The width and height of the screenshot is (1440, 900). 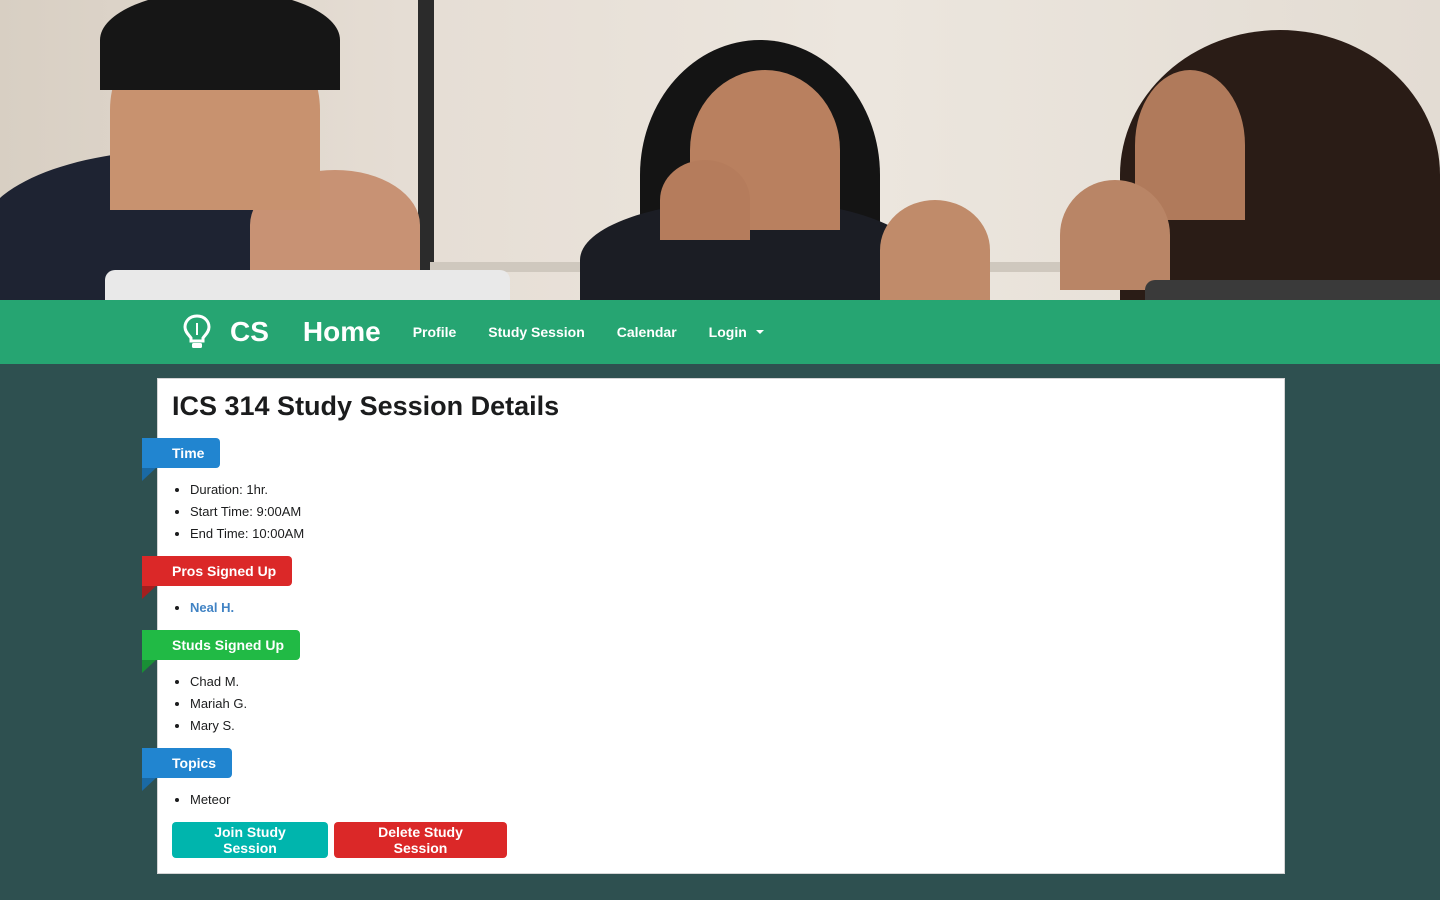 I want to click on nav-login-label: Login, so click(x=727, y=332).